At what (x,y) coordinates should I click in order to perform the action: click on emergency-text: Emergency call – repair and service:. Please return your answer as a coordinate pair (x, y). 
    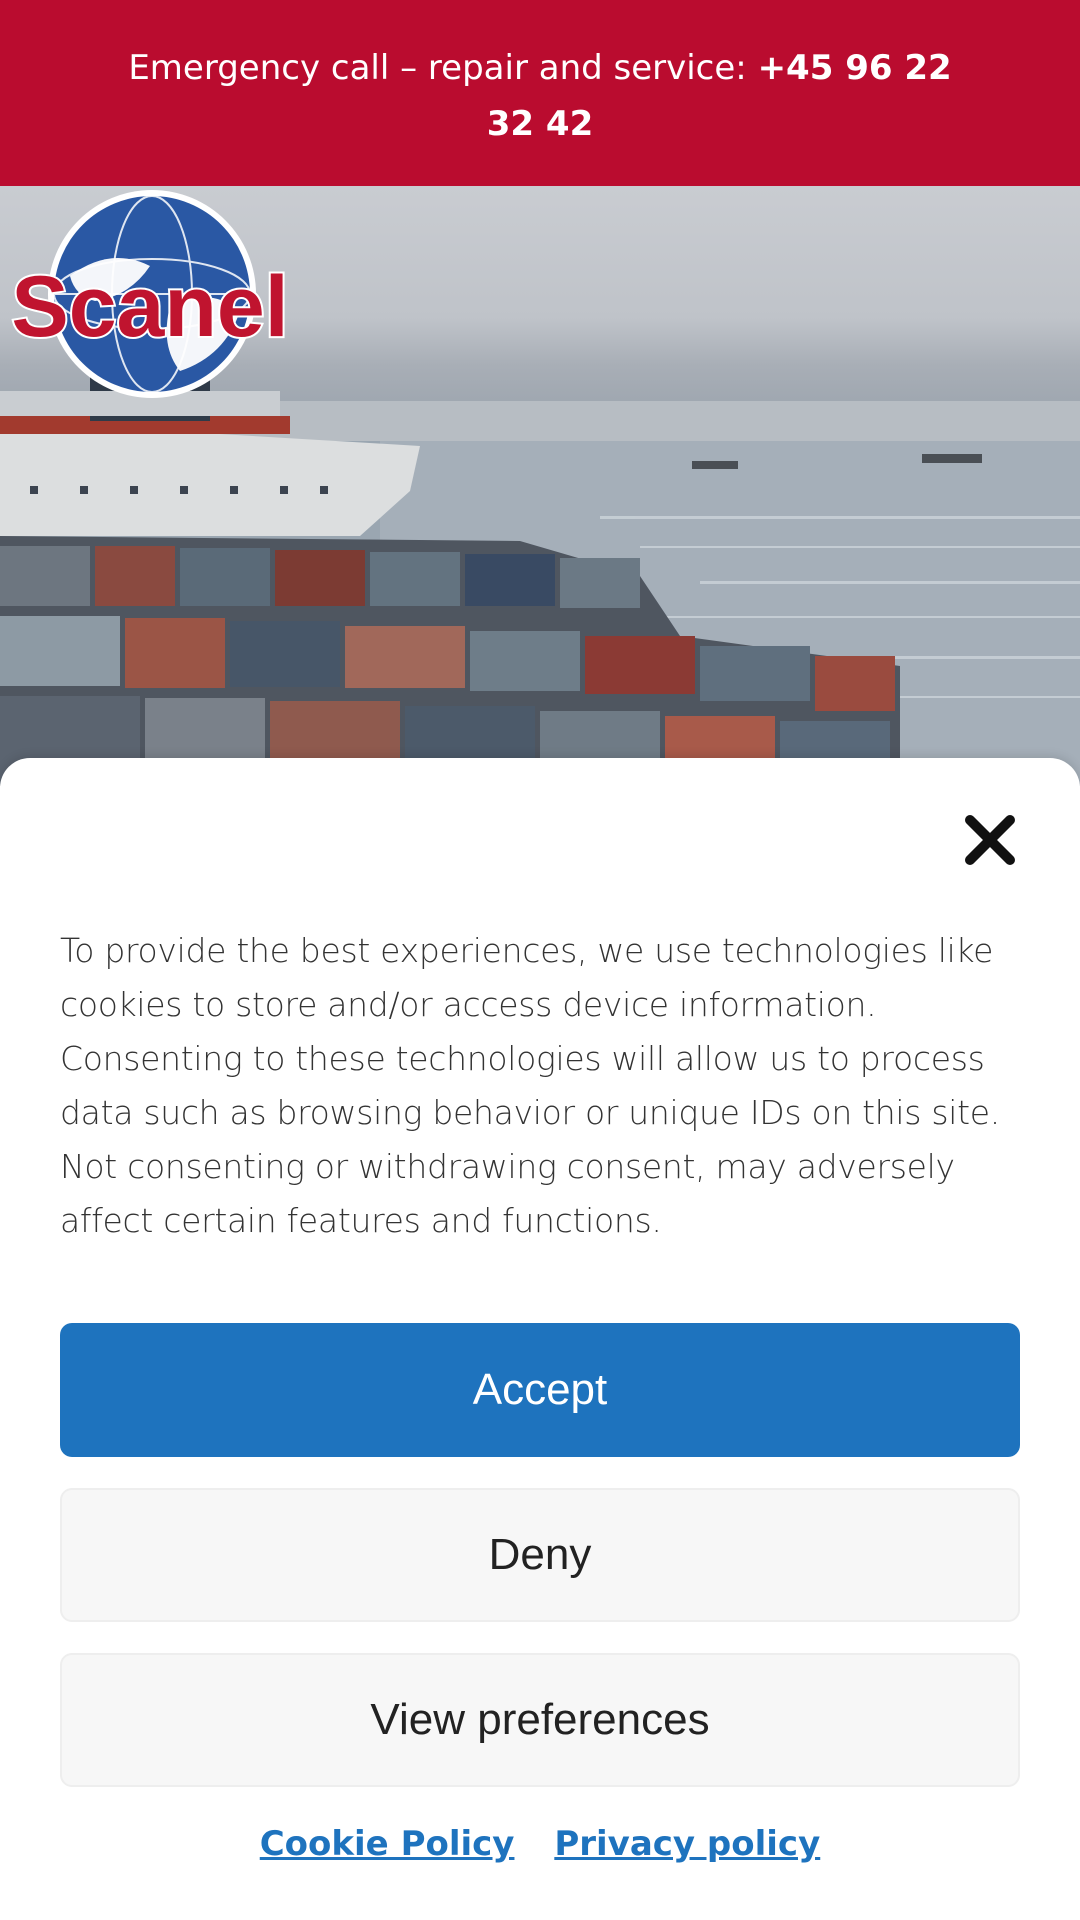
    Looking at the image, I should click on (443, 68).